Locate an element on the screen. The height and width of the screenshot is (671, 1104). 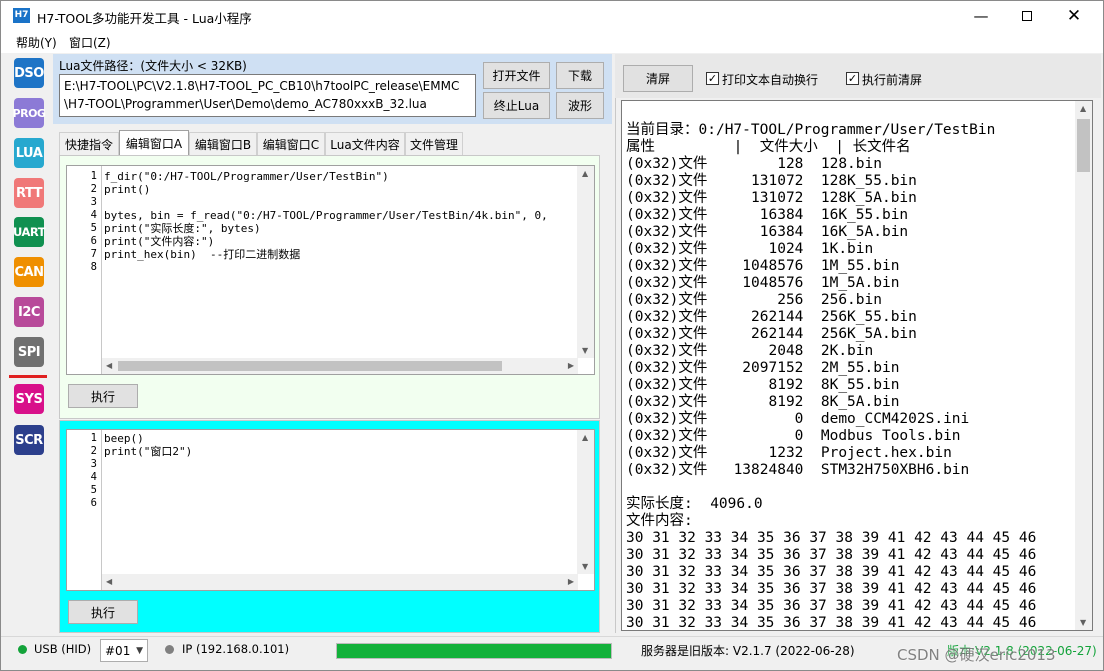
tab-editor-c: 编辑窗口C is located at coordinates (291, 143).